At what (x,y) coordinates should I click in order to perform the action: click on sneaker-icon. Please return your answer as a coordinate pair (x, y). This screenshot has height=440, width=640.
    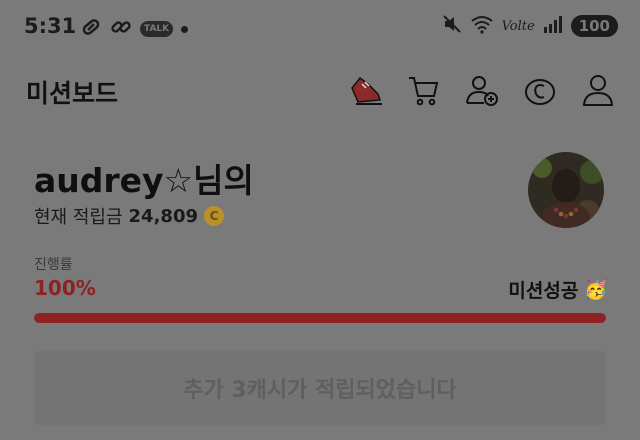
    Looking at the image, I should click on (366, 90).